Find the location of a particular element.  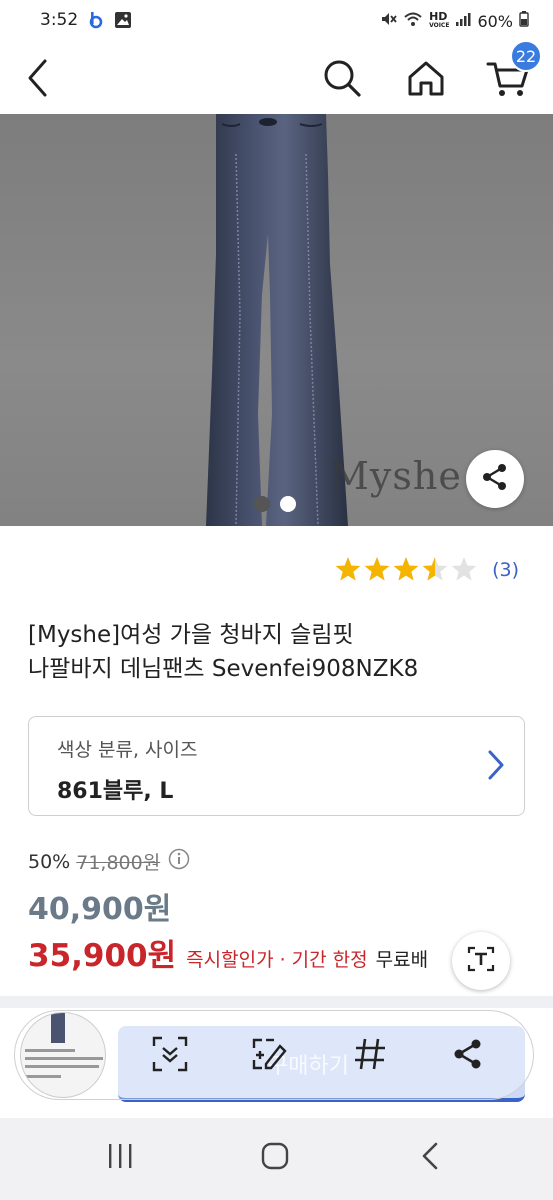

b-app-icon is located at coordinates (96, 22).